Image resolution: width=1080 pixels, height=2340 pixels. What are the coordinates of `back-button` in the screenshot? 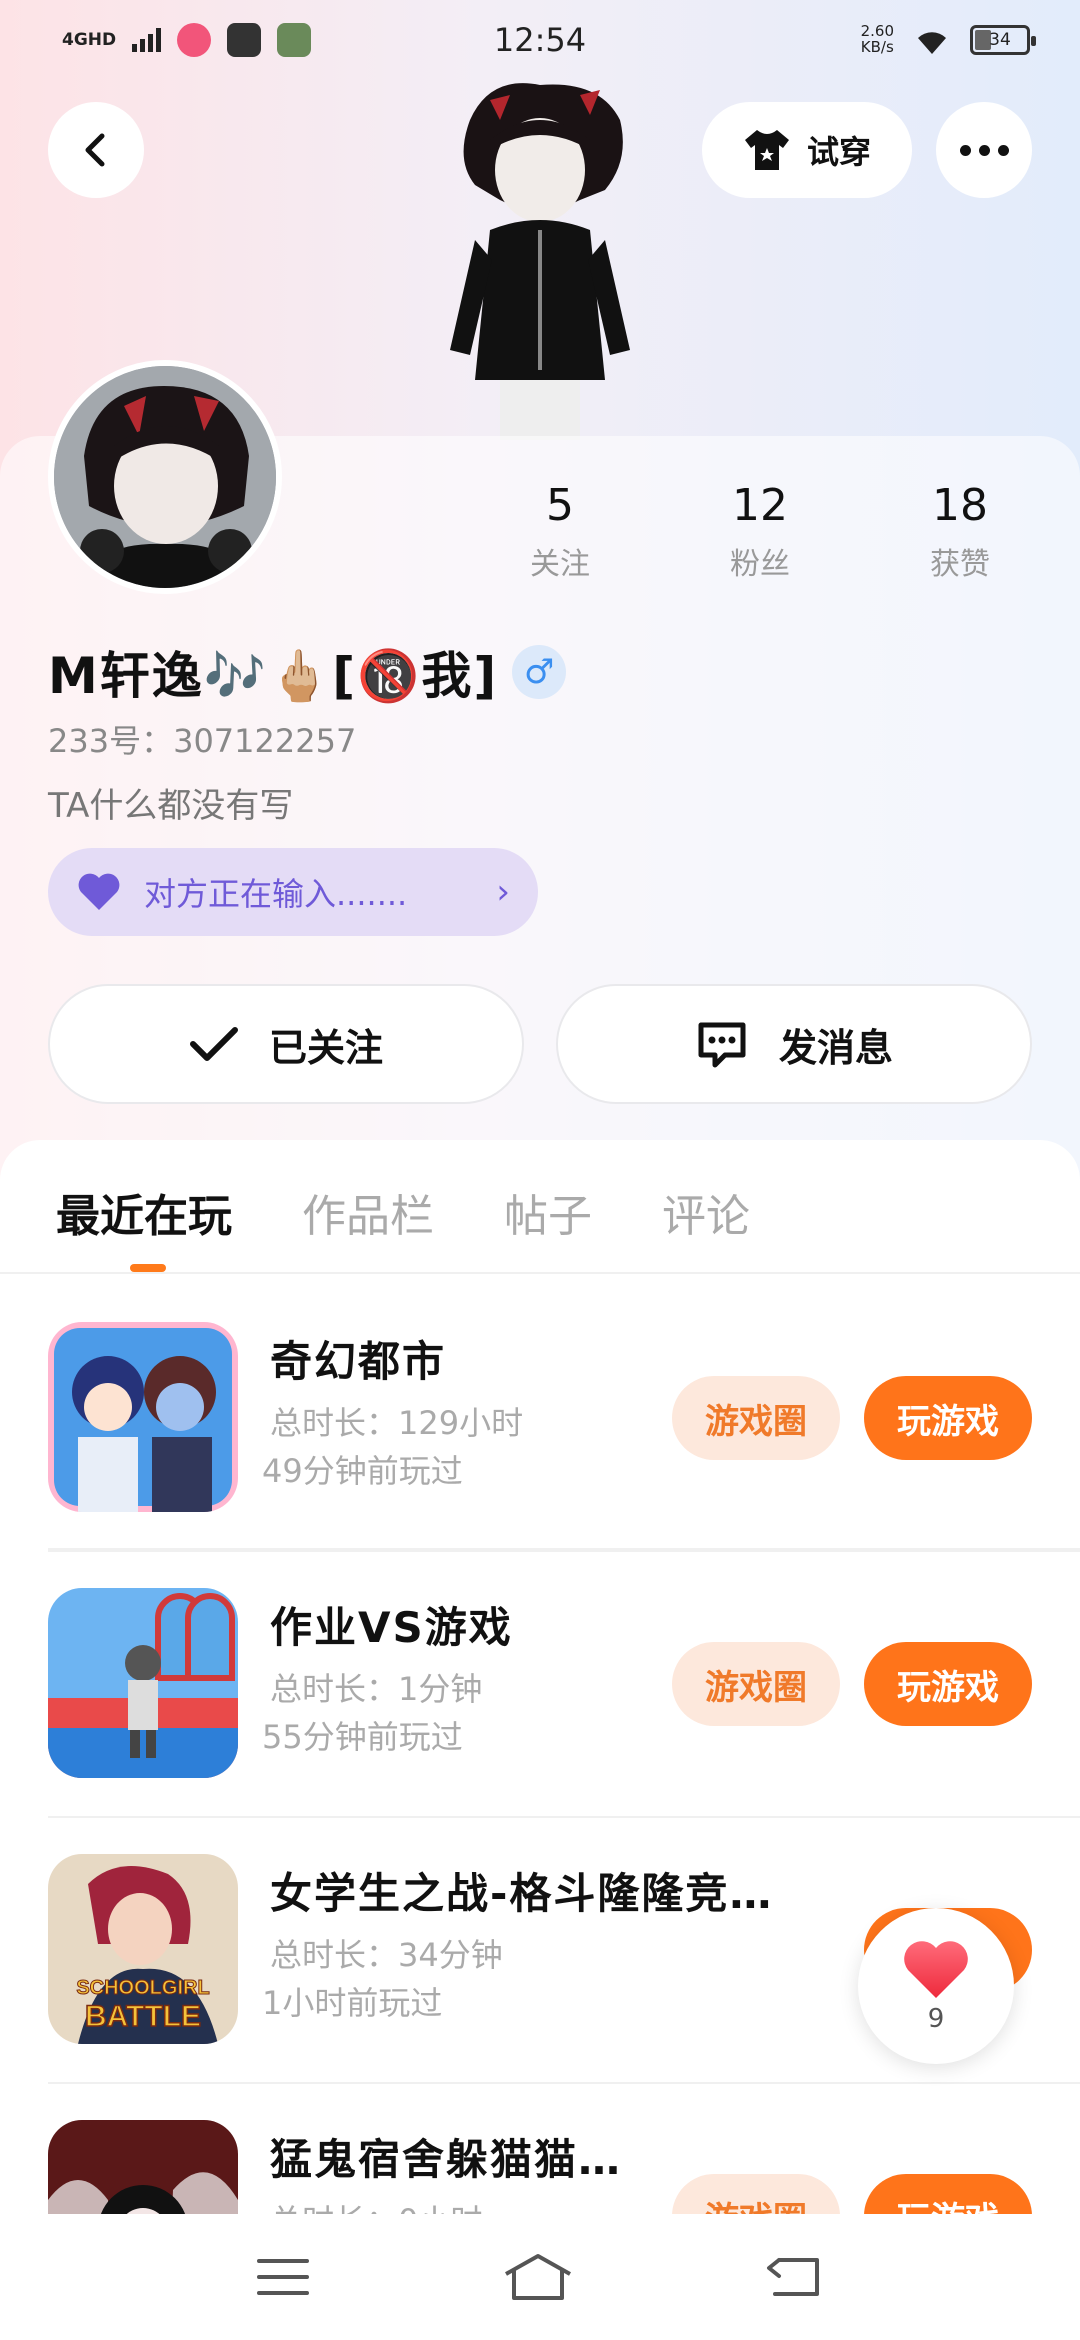 It's located at (96, 150).